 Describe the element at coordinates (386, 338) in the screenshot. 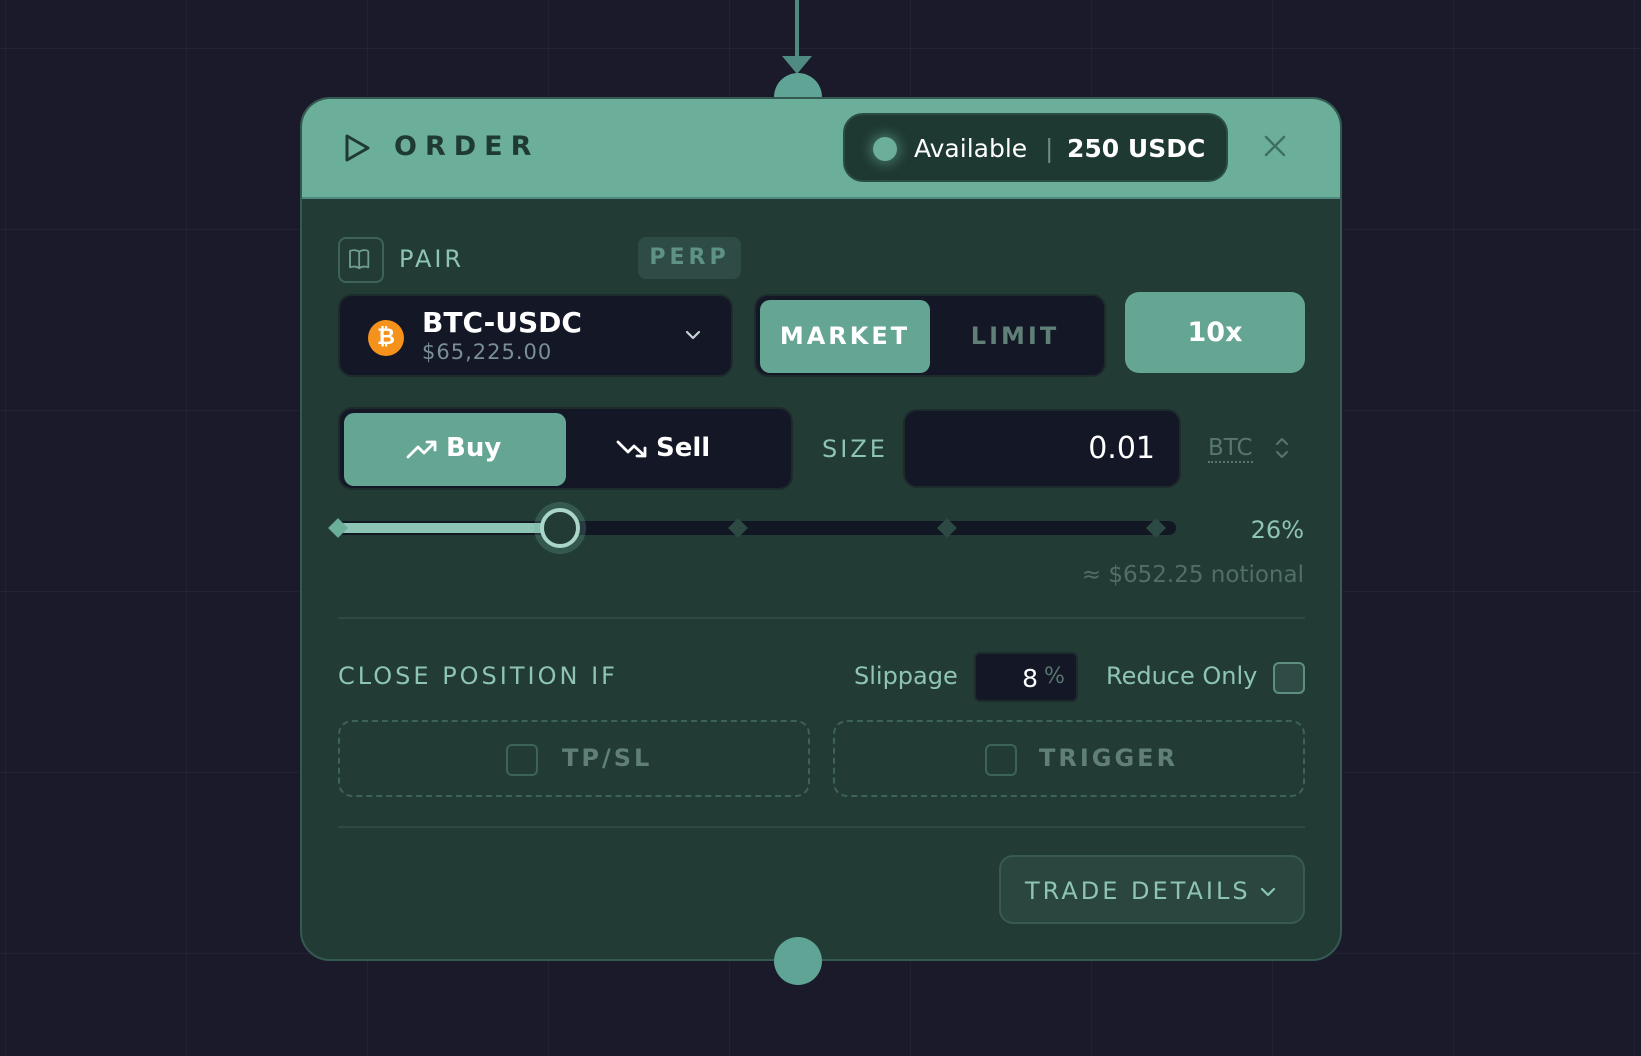

I see `bitcoin-icon: ₿` at that location.